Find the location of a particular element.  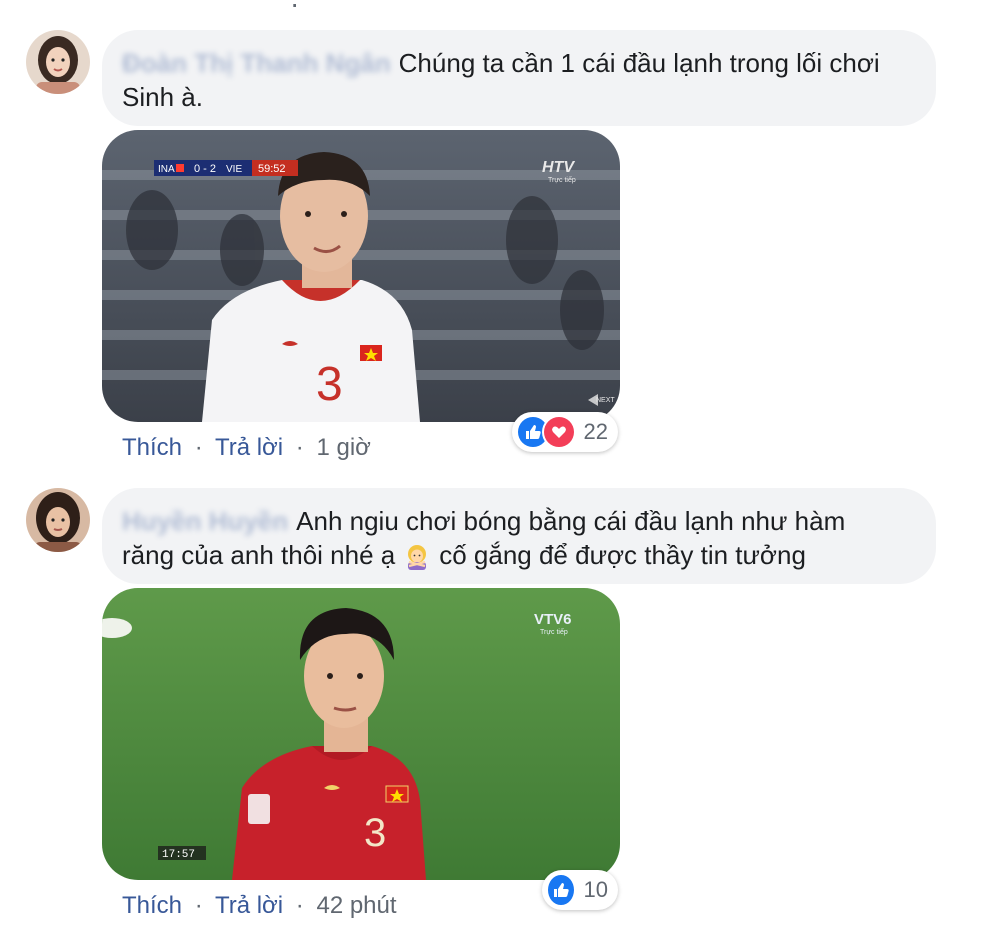

comment-text-continued: cố gắng để được thầy tin tưởng is located at coordinates (622, 555).